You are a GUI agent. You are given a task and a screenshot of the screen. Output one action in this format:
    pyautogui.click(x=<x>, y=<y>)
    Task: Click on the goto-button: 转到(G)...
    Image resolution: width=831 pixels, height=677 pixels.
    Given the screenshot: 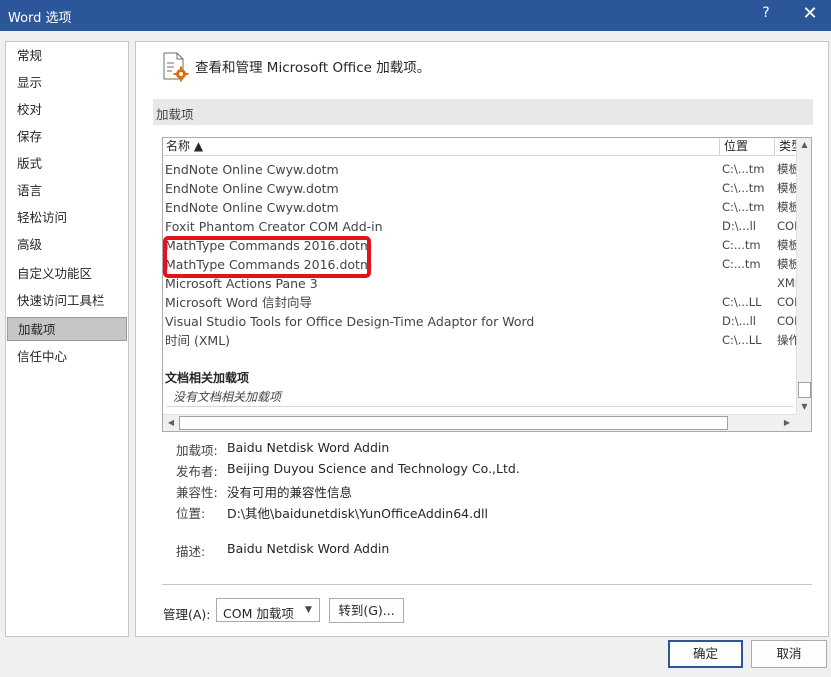 What is the action you would take?
    pyautogui.click(x=366, y=610)
    